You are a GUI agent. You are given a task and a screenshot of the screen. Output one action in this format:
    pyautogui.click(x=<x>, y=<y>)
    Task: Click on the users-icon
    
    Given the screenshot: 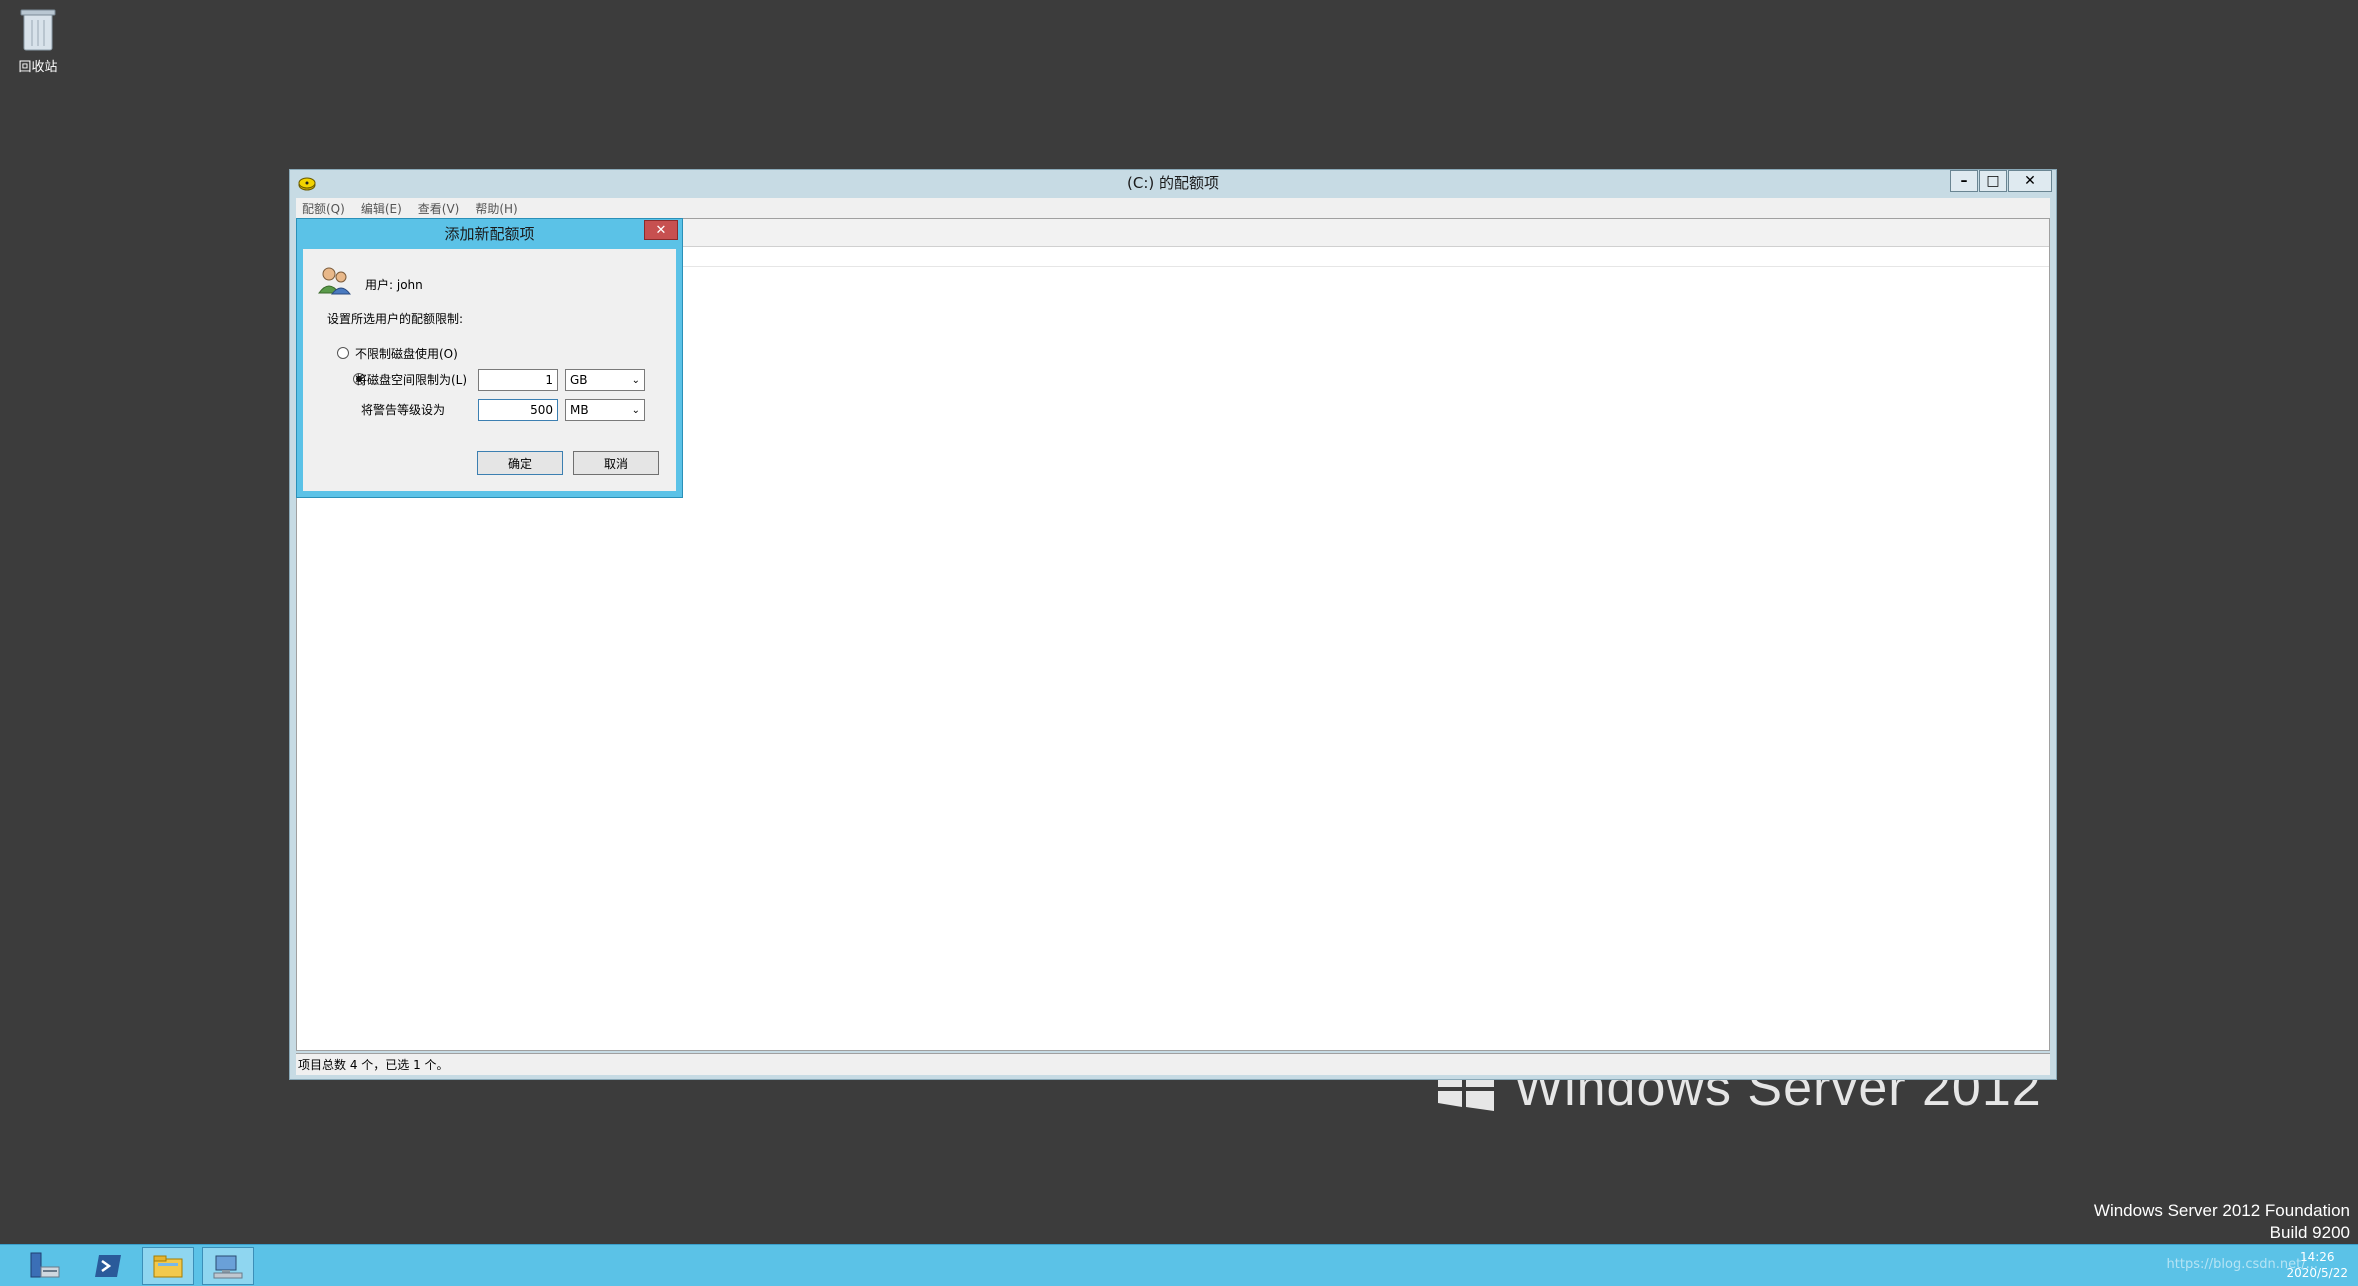 What is the action you would take?
    pyautogui.click(x=335, y=281)
    